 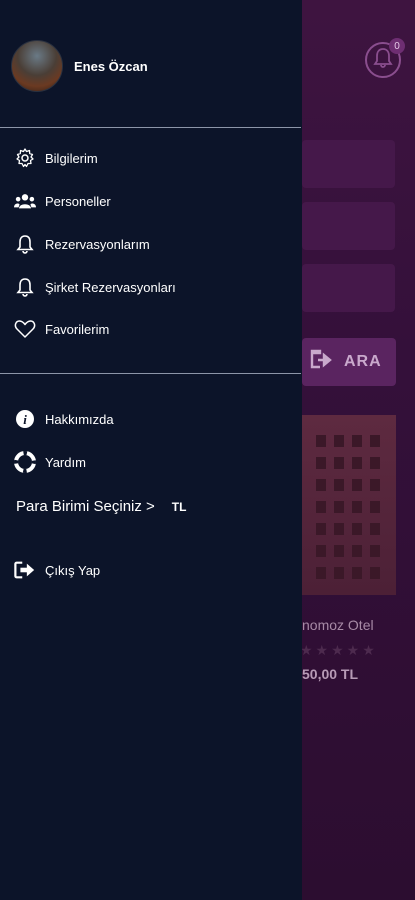 I want to click on menu-item-personeller: Personeller, so click(x=62, y=201).